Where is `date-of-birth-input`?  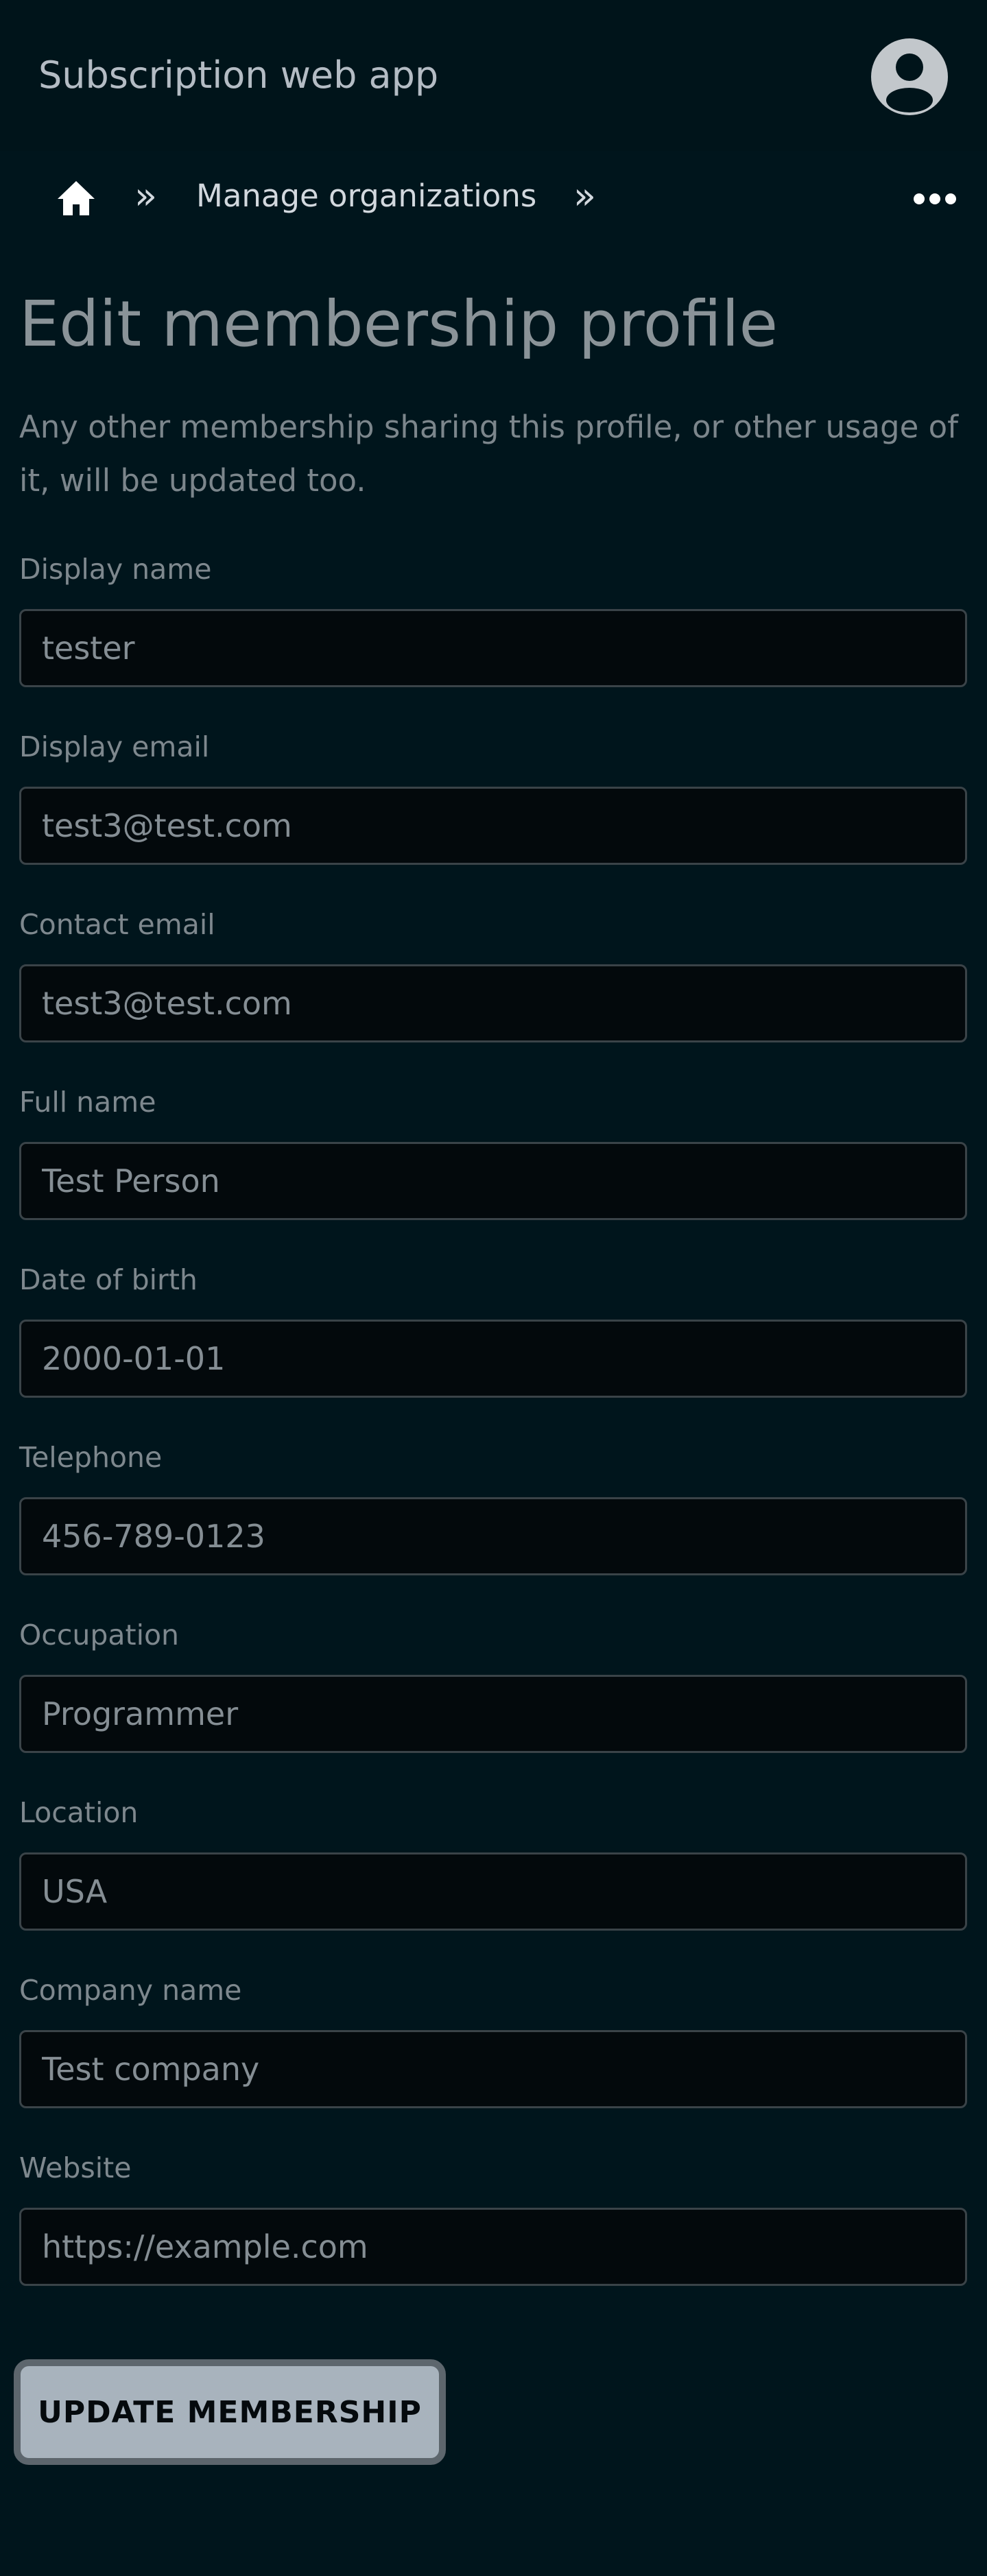
date-of-birth-input is located at coordinates (493, 1359).